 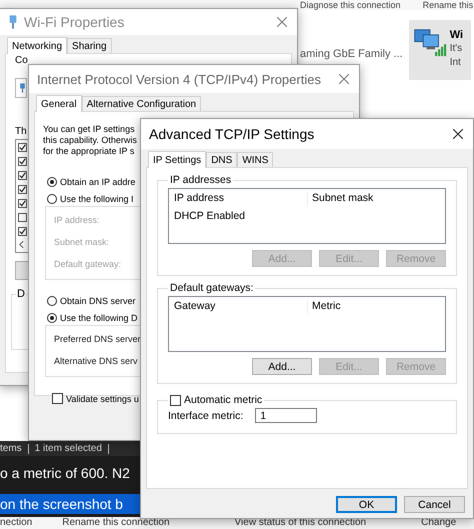 I want to click on status-text: tems, so click(x=11, y=448).